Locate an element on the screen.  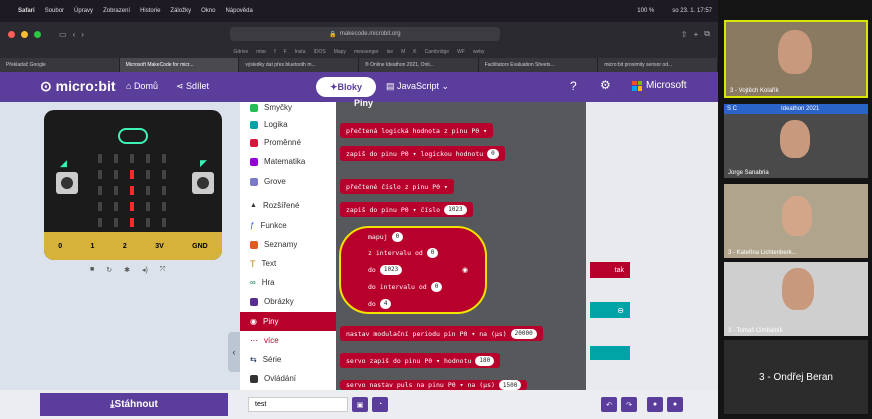
value-input: 20000 is located at coordinates (523, 333).